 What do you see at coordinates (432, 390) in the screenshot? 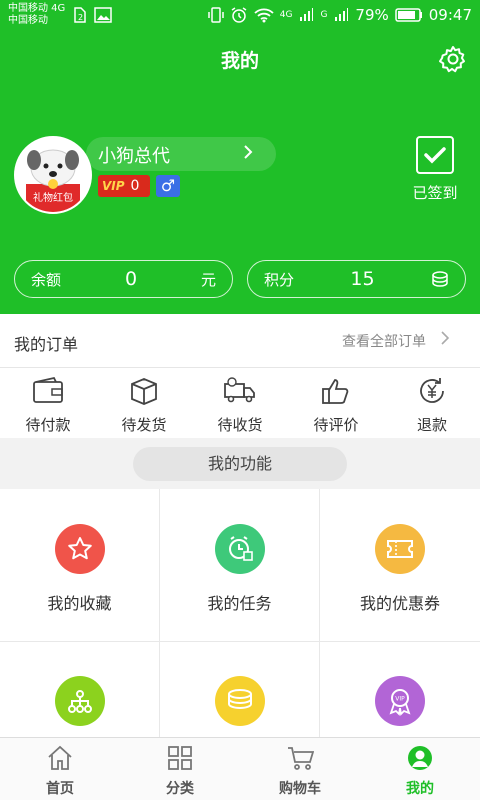
I see `refund-icon` at bounding box center [432, 390].